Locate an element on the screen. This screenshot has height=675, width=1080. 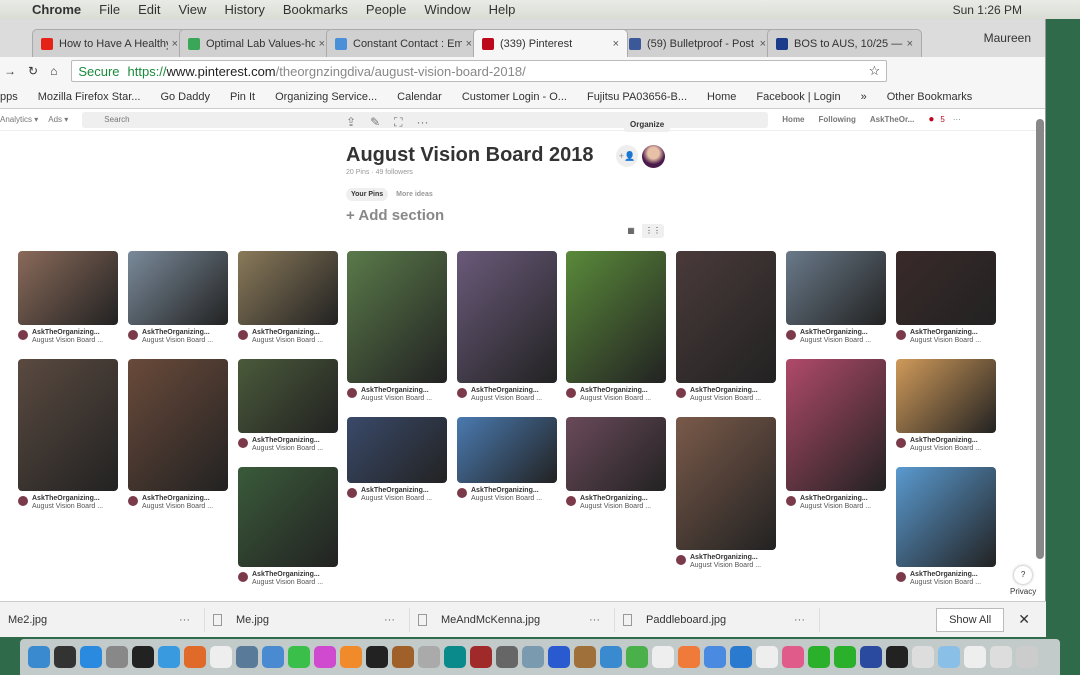
bookmark-item: Calendar is located at coordinates (419, 97).